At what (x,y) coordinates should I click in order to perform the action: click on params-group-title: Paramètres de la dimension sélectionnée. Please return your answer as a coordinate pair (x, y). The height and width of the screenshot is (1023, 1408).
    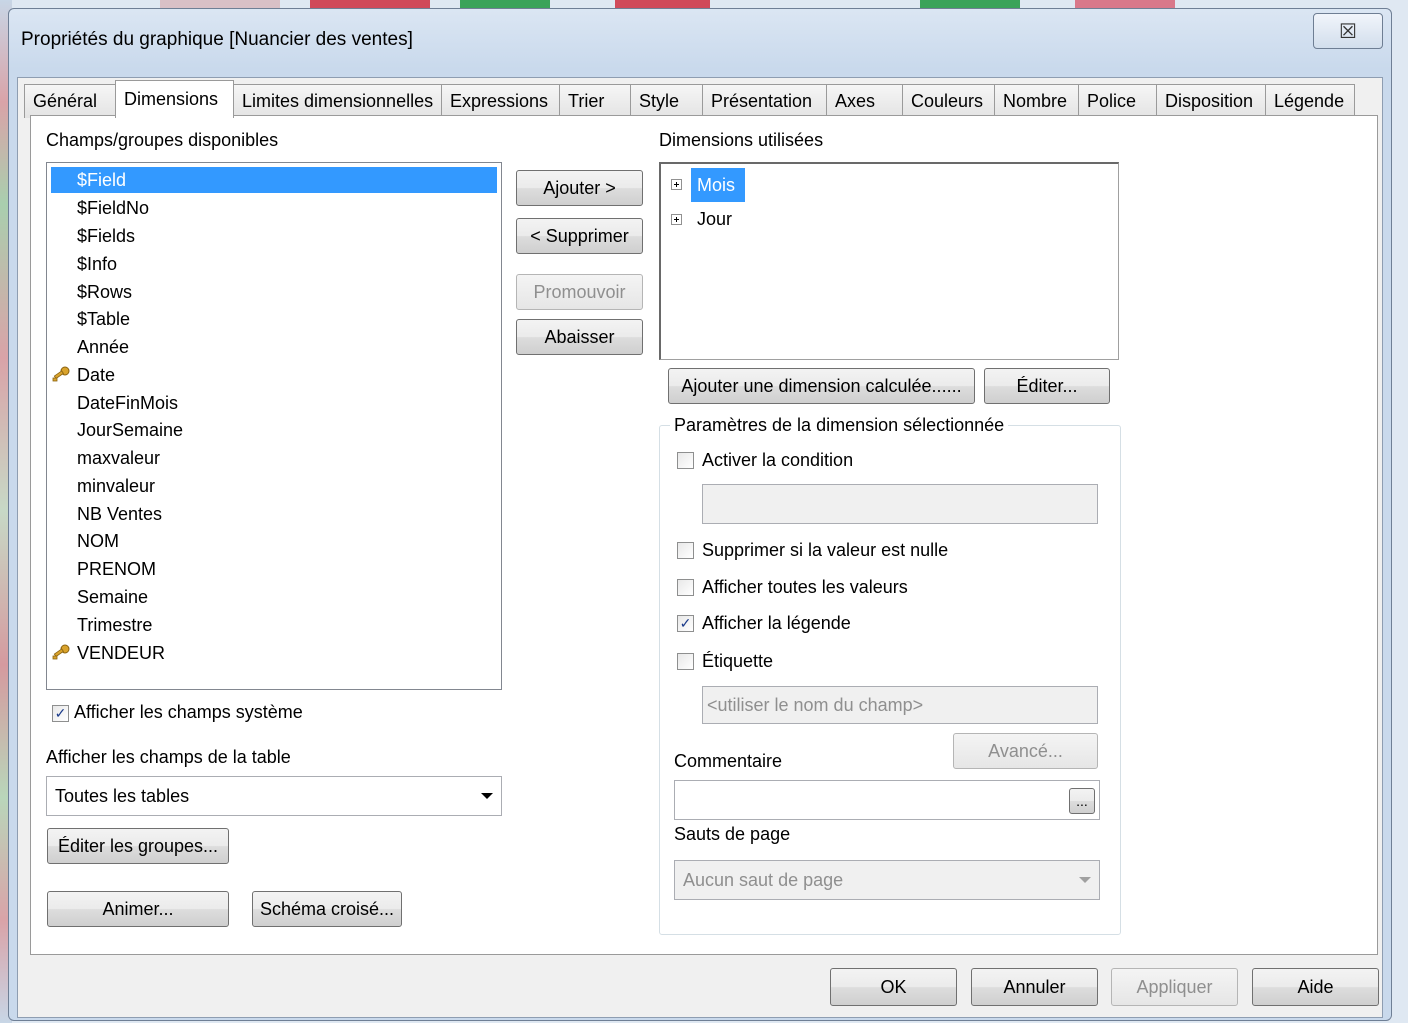
    Looking at the image, I should click on (839, 425).